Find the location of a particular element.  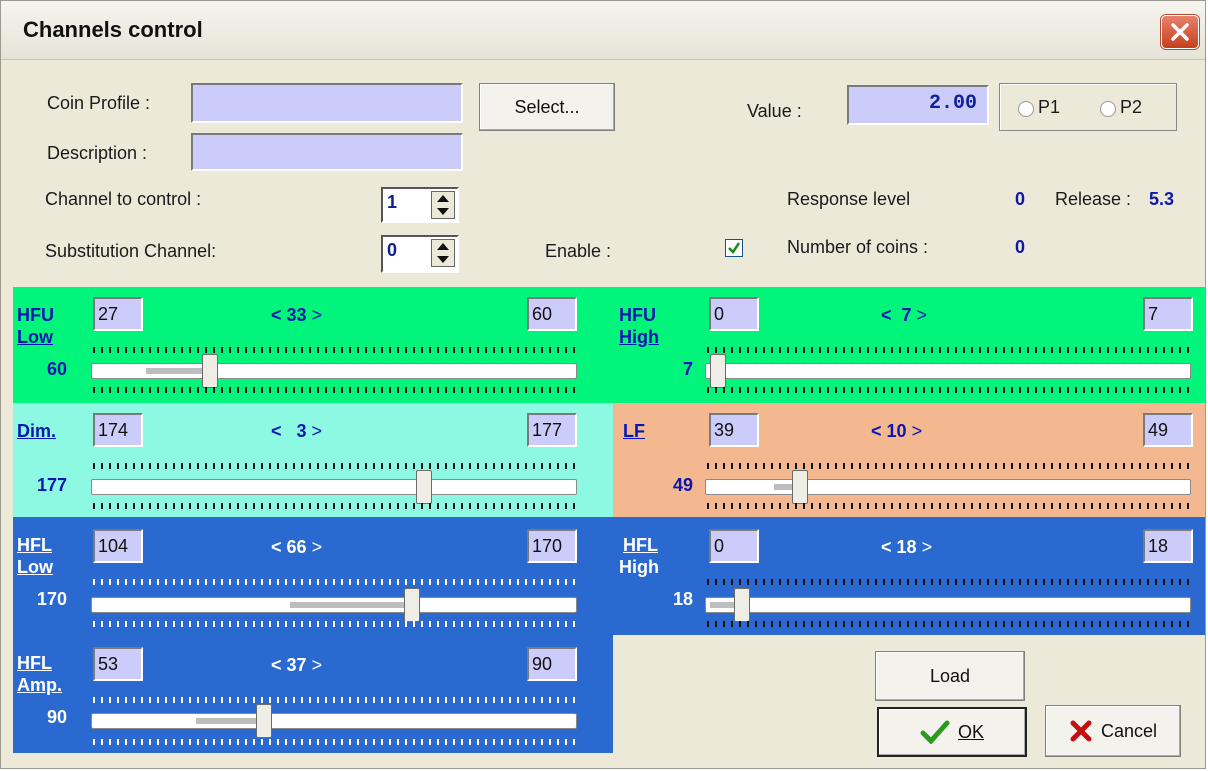

panel-max-input: 18 is located at coordinates (1168, 546).